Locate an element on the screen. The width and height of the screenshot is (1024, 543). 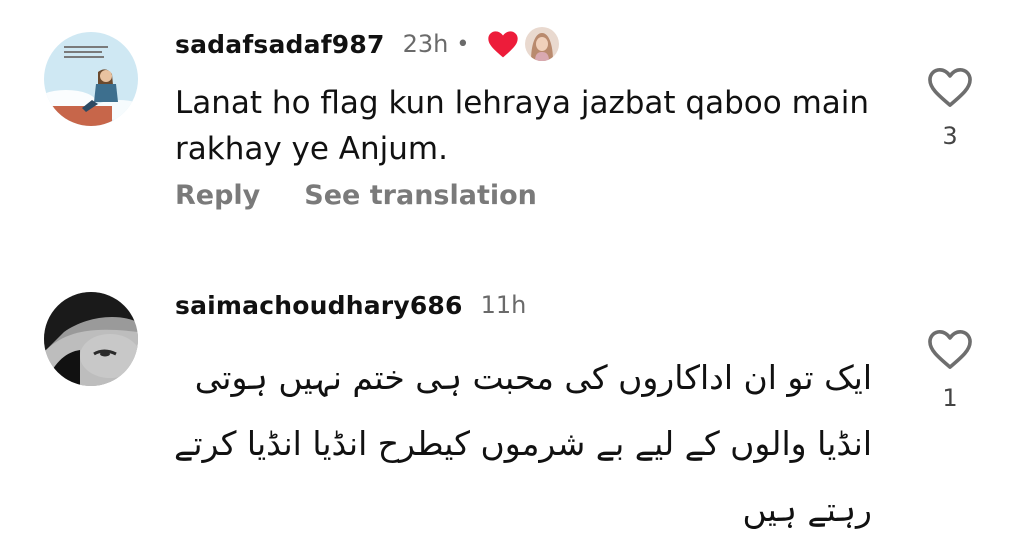
like-count: 1 is located at coordinates (950, 398).